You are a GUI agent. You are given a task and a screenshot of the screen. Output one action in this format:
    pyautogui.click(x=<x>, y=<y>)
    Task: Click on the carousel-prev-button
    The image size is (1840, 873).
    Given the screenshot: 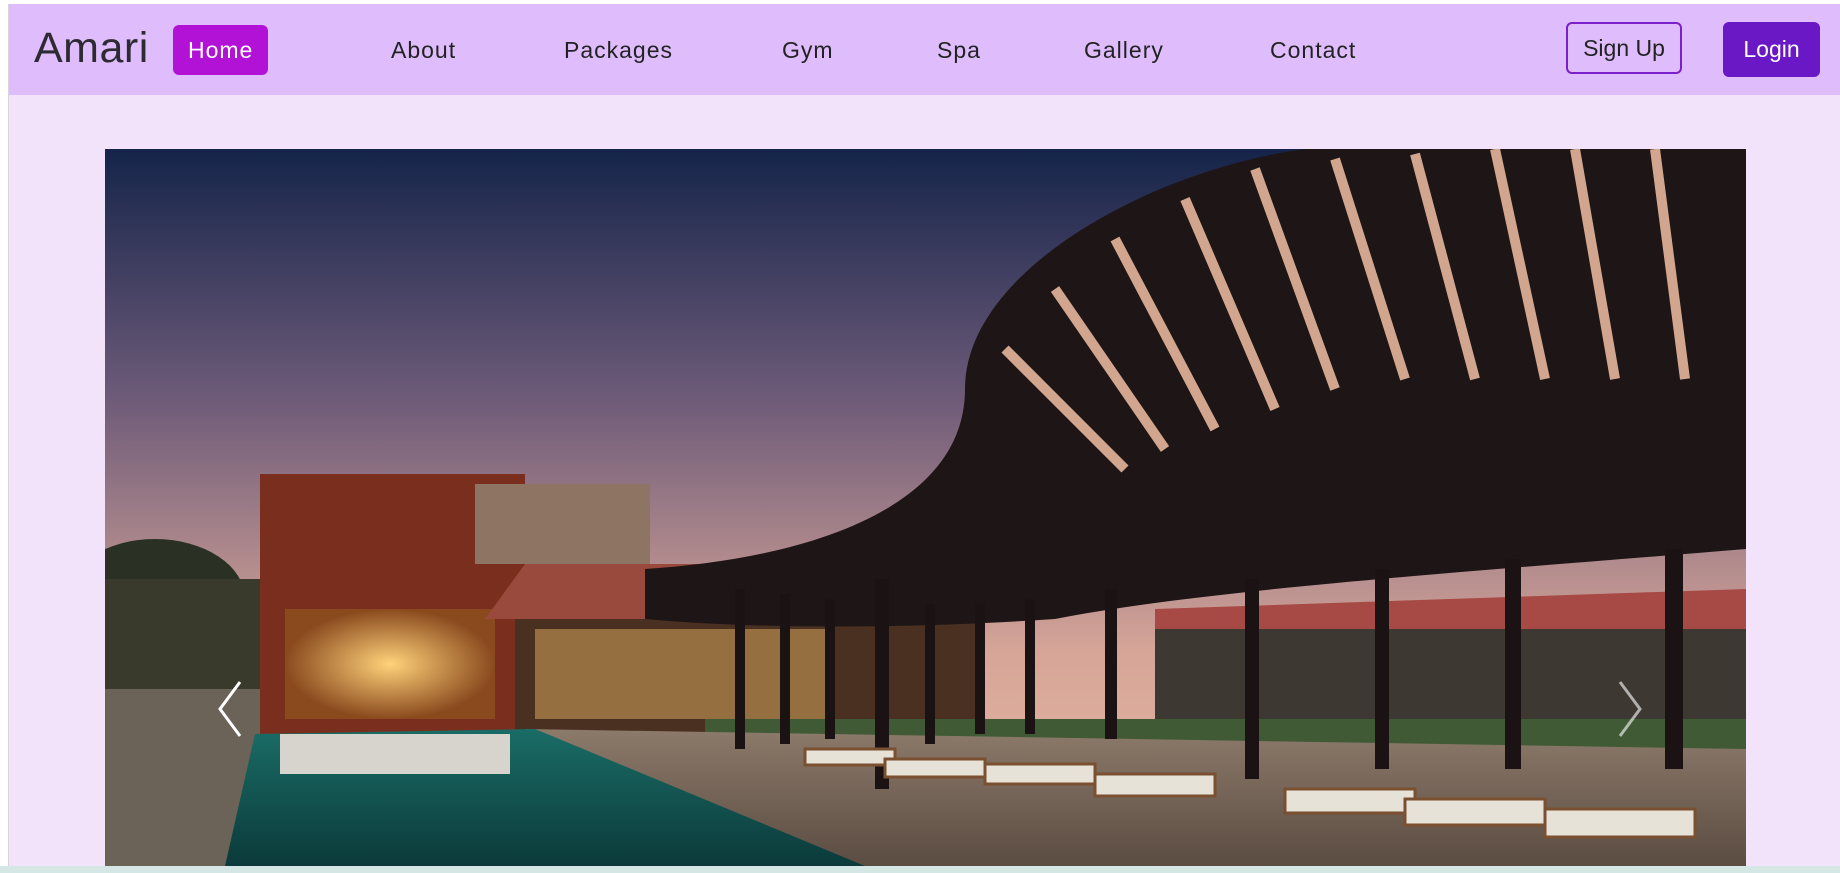 What is the action you would take?
    pyautogui.click(x=230, y=709)
    